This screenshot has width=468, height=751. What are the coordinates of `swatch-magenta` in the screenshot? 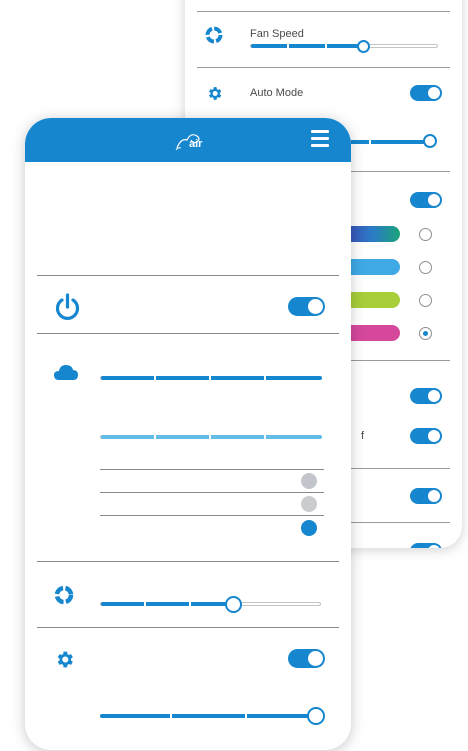 It's located at (372, 333).